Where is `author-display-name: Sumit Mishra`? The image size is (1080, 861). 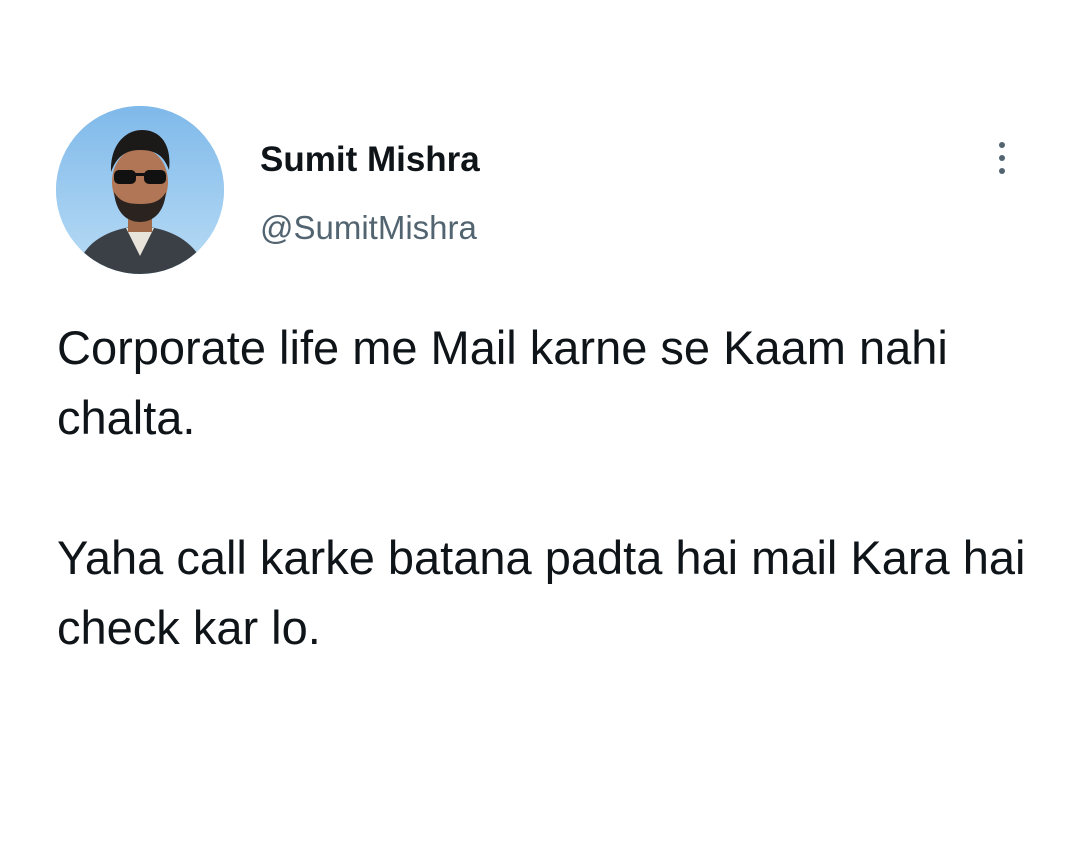 author-display-name: Sumit Mishra is located at coordinates (370, 160).